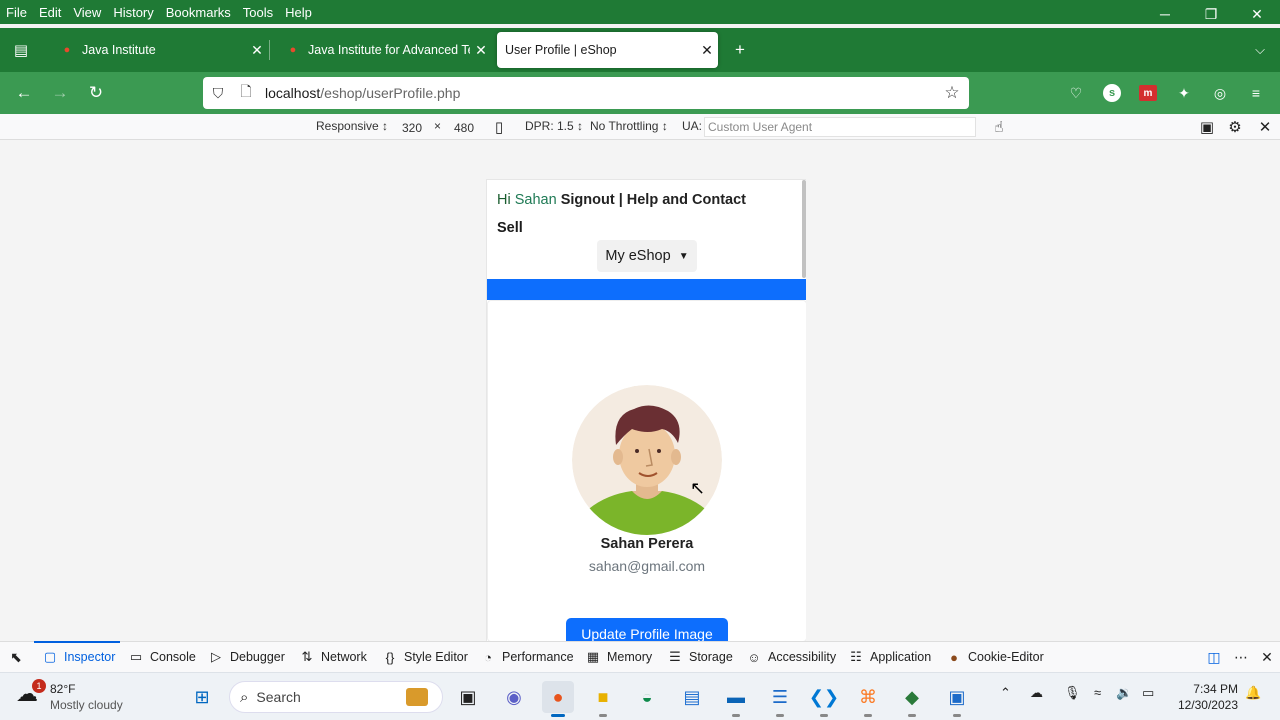  What do you see at coordinates (999, 127) in the screenshot?
I see `touch-simulation-icon: ☝` at bounding box center [999, 127].